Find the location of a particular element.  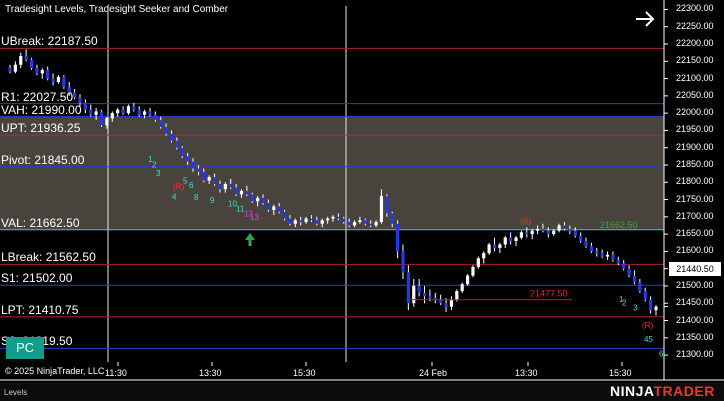

indicator-label: Levels is located at coordinates (15, 392).